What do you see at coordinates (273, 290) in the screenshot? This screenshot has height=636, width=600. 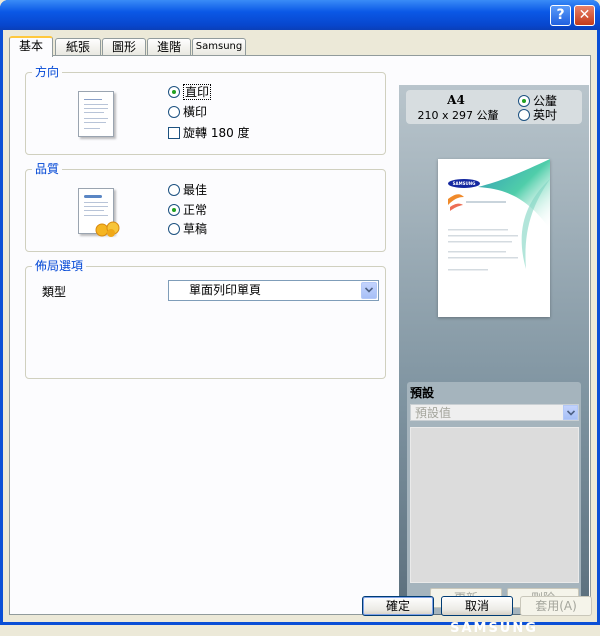 I see `layout-type-select: 單面列印單頁` at bounding box center [273, 290].